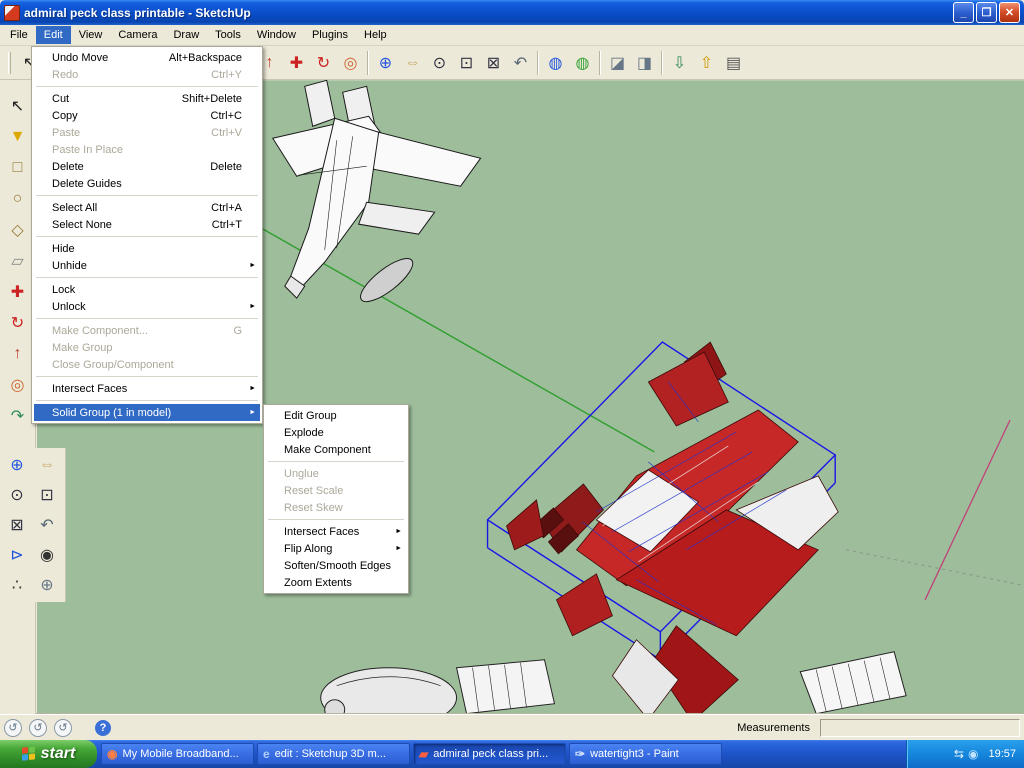 Image resolution: width=1024 pixels, height=768 pixels. I want to click on taskbar-button-watertight3-paint: ✑ watertight3 - Paint, so click(645, 754).